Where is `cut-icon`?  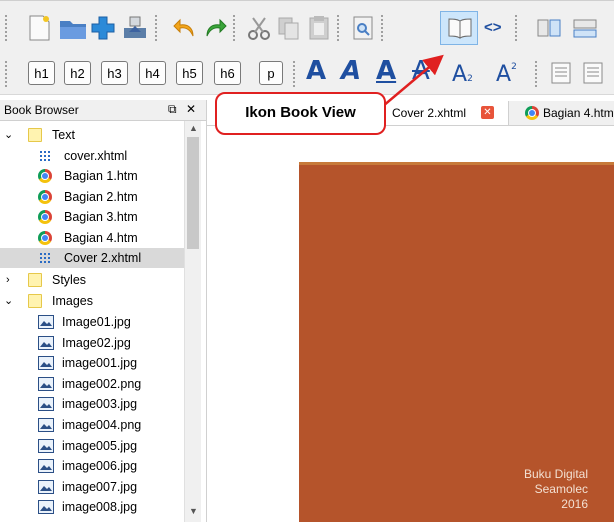
cut-icon is located at coordinates (259, 28).